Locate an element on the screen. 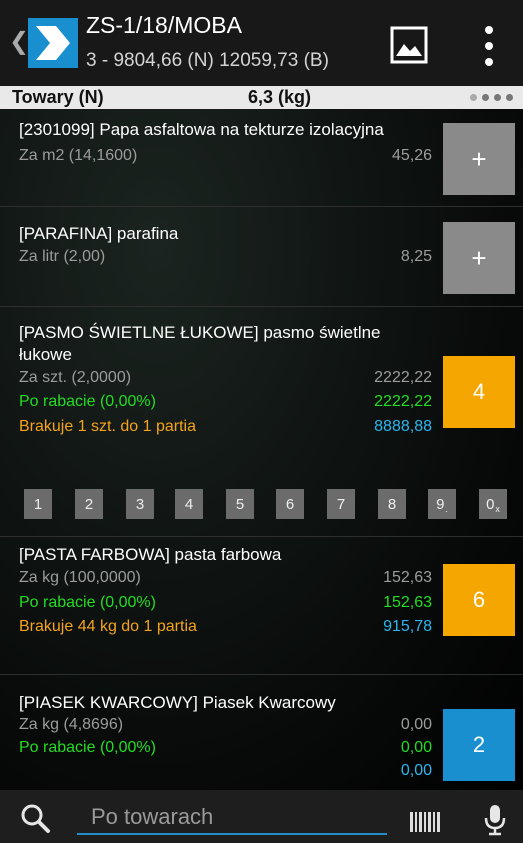 This screenshot has height=843, width=523. discount-value: 2222,22 is located at coordinates (403, 401).